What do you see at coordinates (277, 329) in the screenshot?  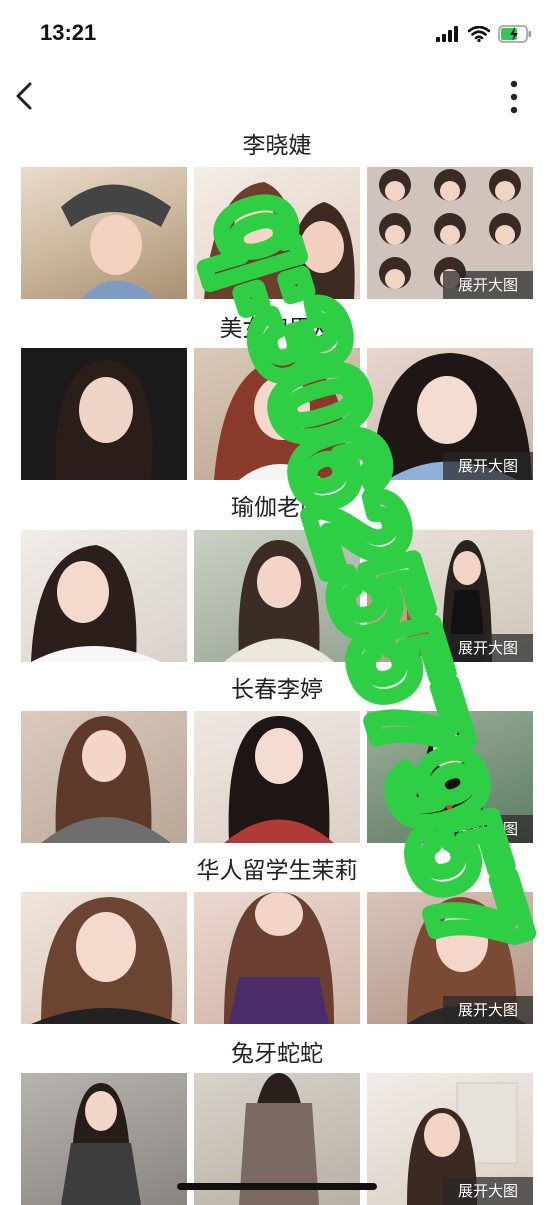 I see `section-title: 美女和男友` at bounding box center [277, 329].